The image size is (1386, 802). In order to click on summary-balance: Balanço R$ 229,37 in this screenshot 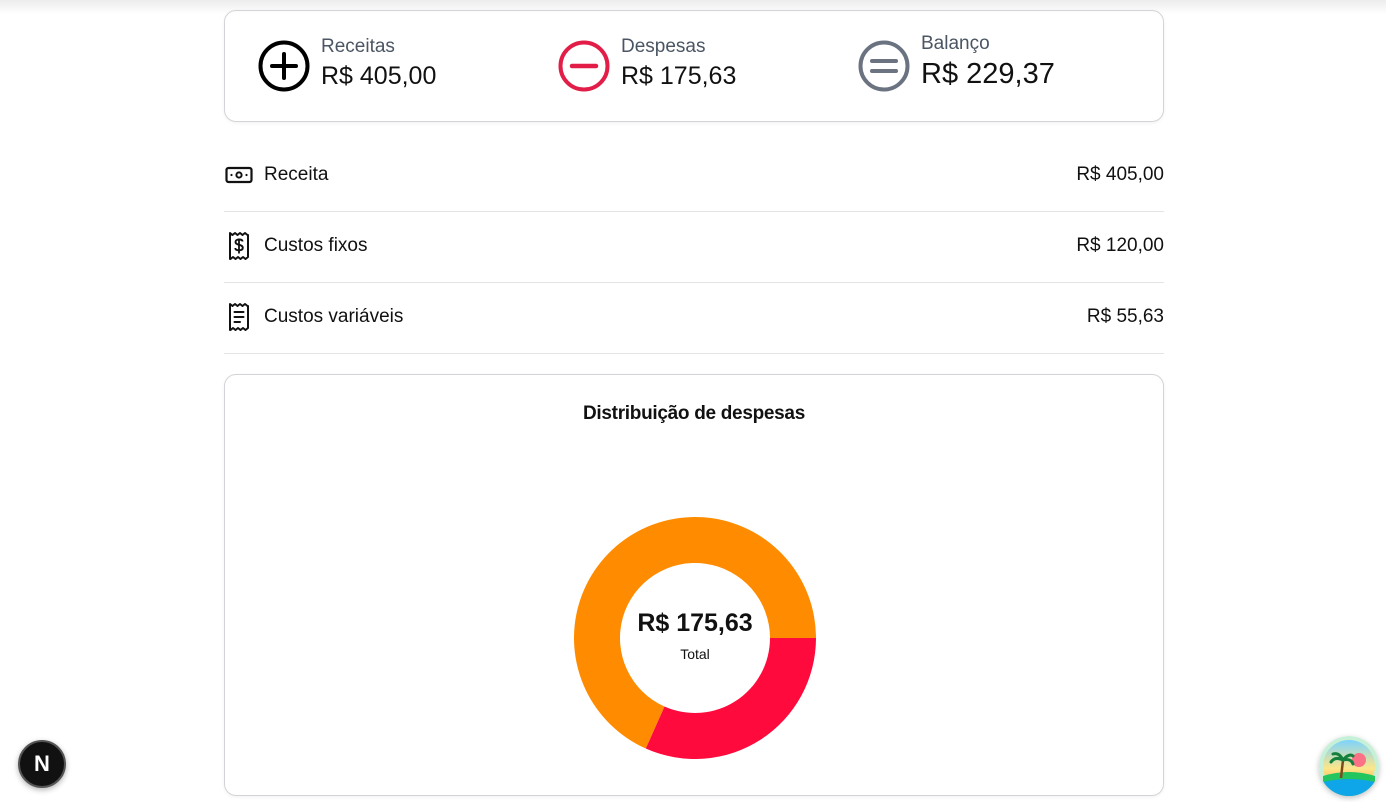, I will do `click(956, 63)`.